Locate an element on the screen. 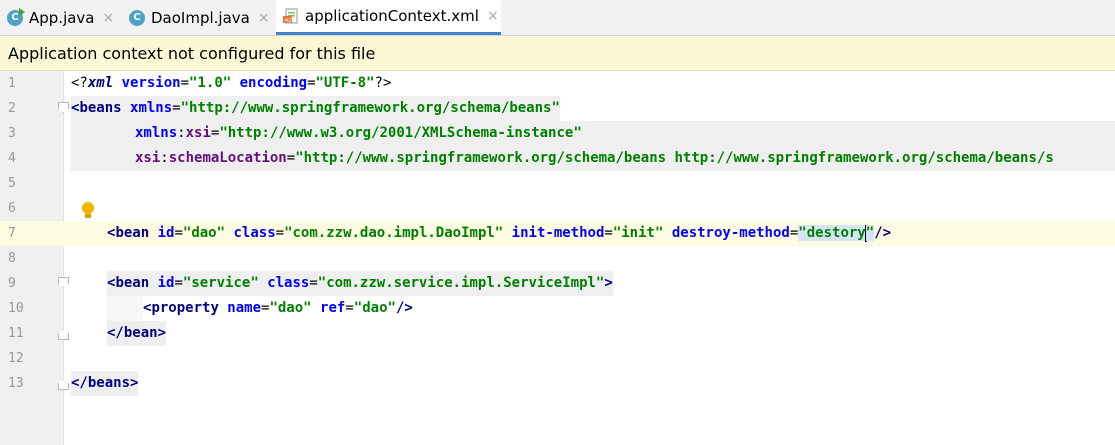  tab-app-java: C App.java × is located at coordinates (61, 17).